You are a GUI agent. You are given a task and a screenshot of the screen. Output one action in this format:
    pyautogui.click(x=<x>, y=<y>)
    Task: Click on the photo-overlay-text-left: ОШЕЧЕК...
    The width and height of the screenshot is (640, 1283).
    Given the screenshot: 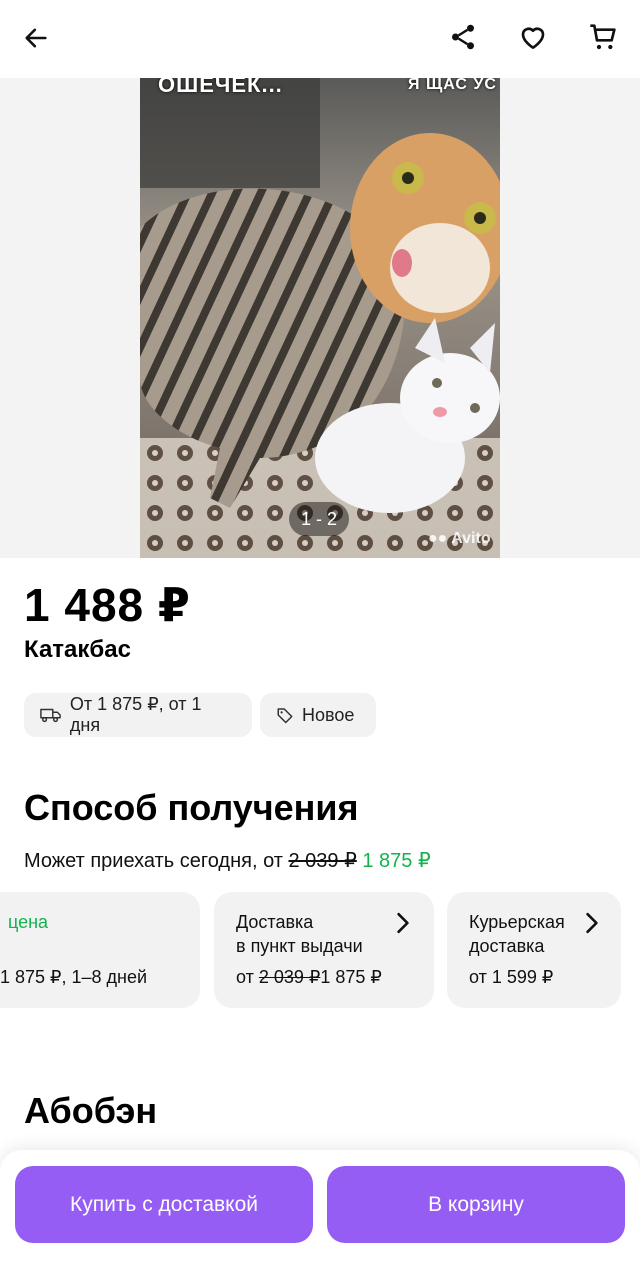 What is the action you would take?
    pyautogui.click(x=220, y=87)
    